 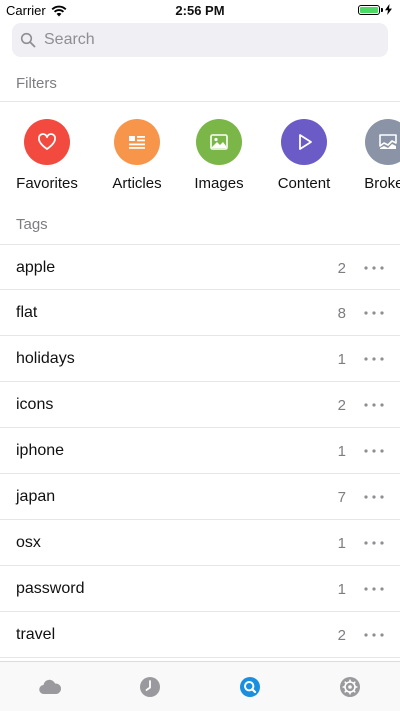 I want to click on tag-row: iphone 1, so click(x=200, y=451).